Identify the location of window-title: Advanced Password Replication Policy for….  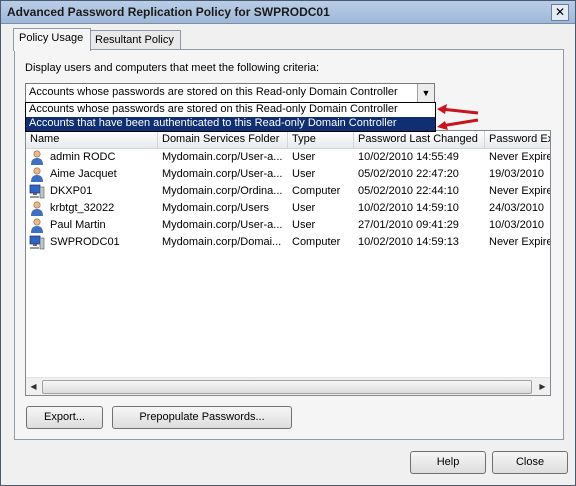
(168, 12).